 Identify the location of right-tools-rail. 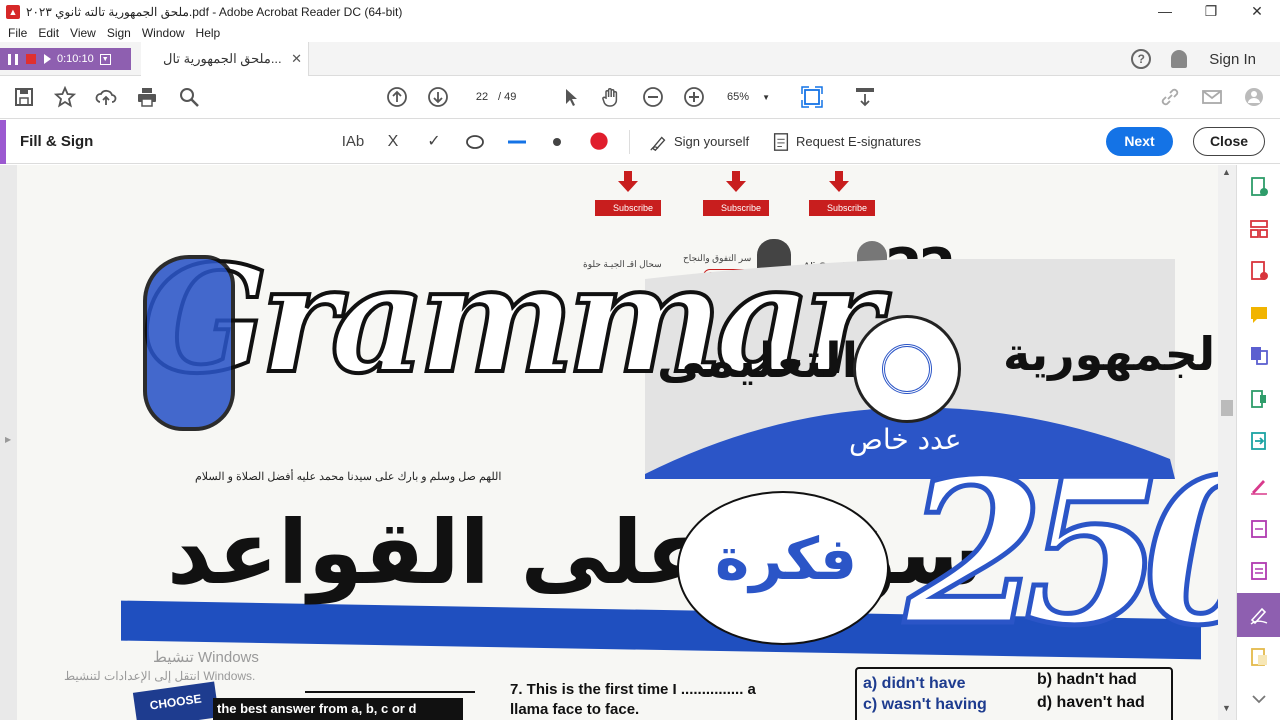
(1258, 442).